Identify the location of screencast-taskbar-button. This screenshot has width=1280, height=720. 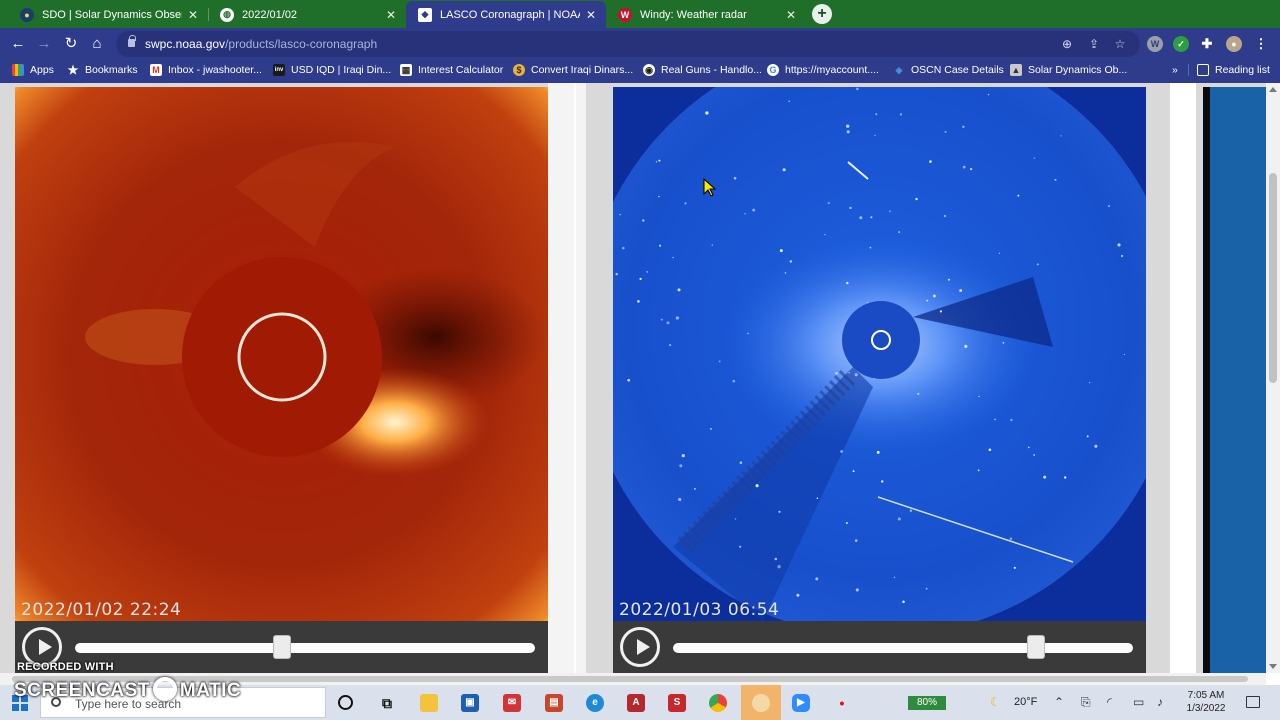
(761, 702).